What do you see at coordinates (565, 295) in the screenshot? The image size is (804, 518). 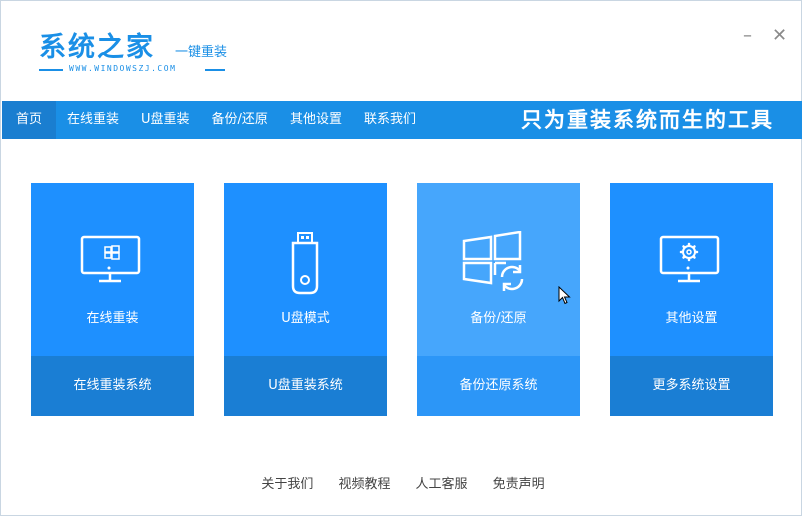 I see `mouse-cursor-icon` at bounding box center [565, 295].